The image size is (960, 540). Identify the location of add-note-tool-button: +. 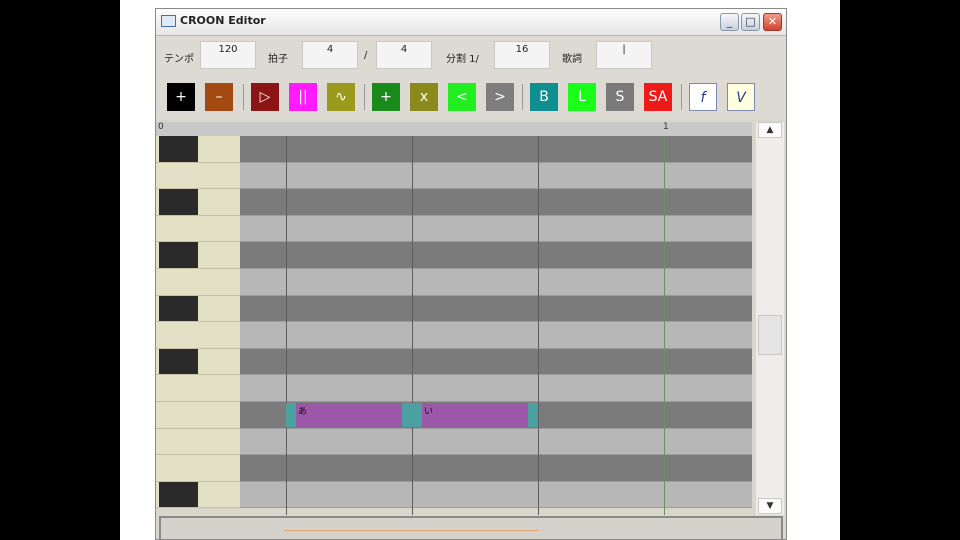
(181, 97).